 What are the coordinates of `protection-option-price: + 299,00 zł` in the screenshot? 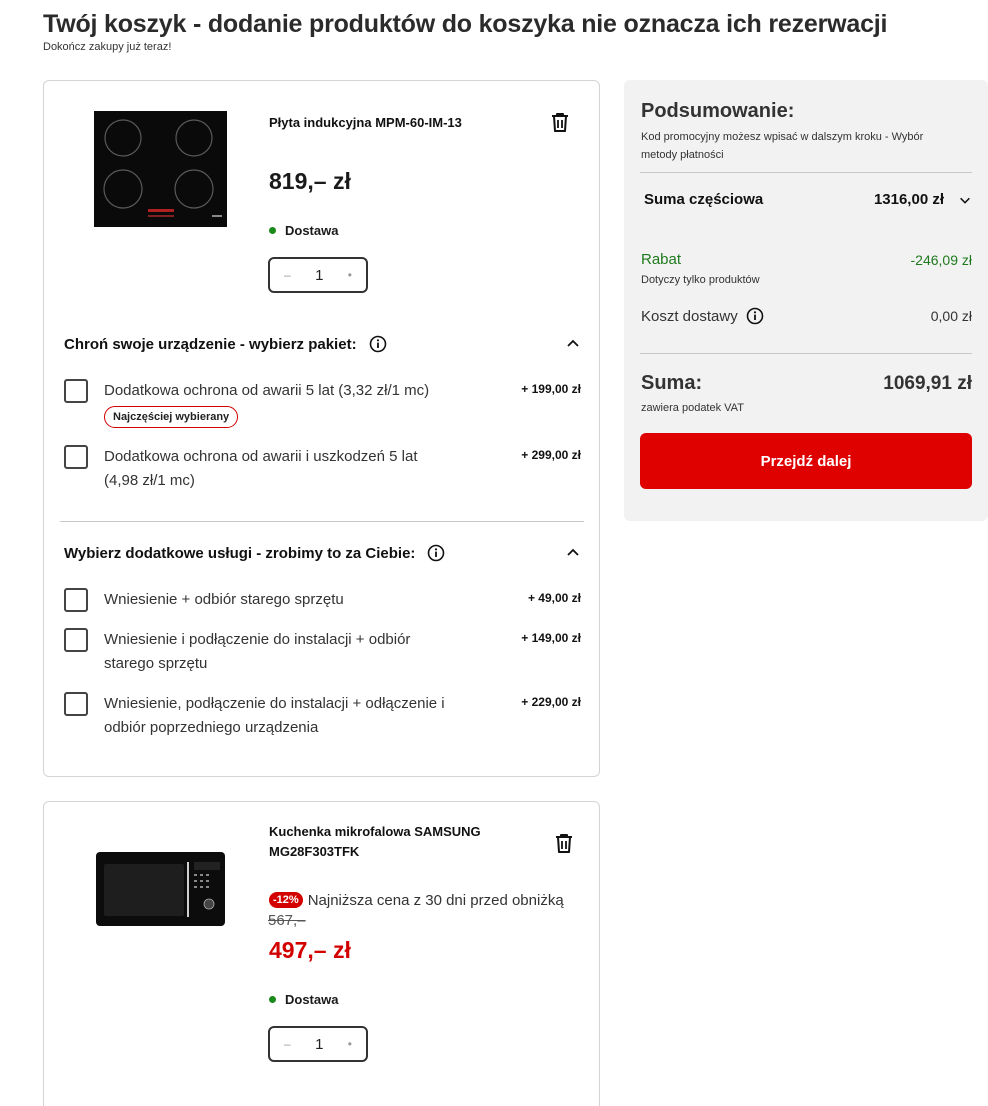 It's located at (551, 455).